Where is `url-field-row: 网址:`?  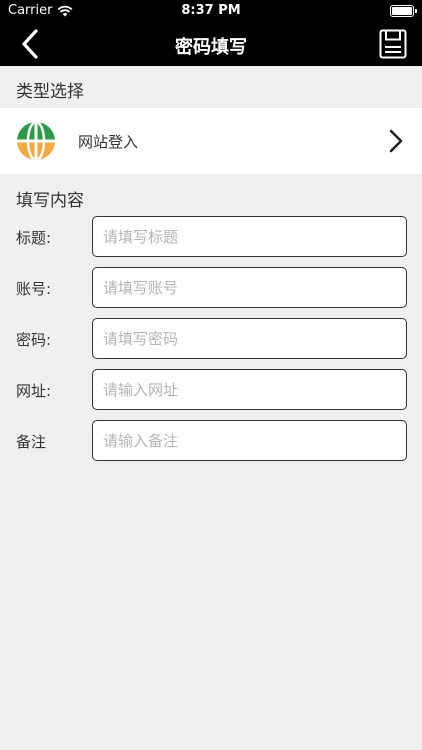
url-field-row: 网址: is located at coordinates (211, 390).